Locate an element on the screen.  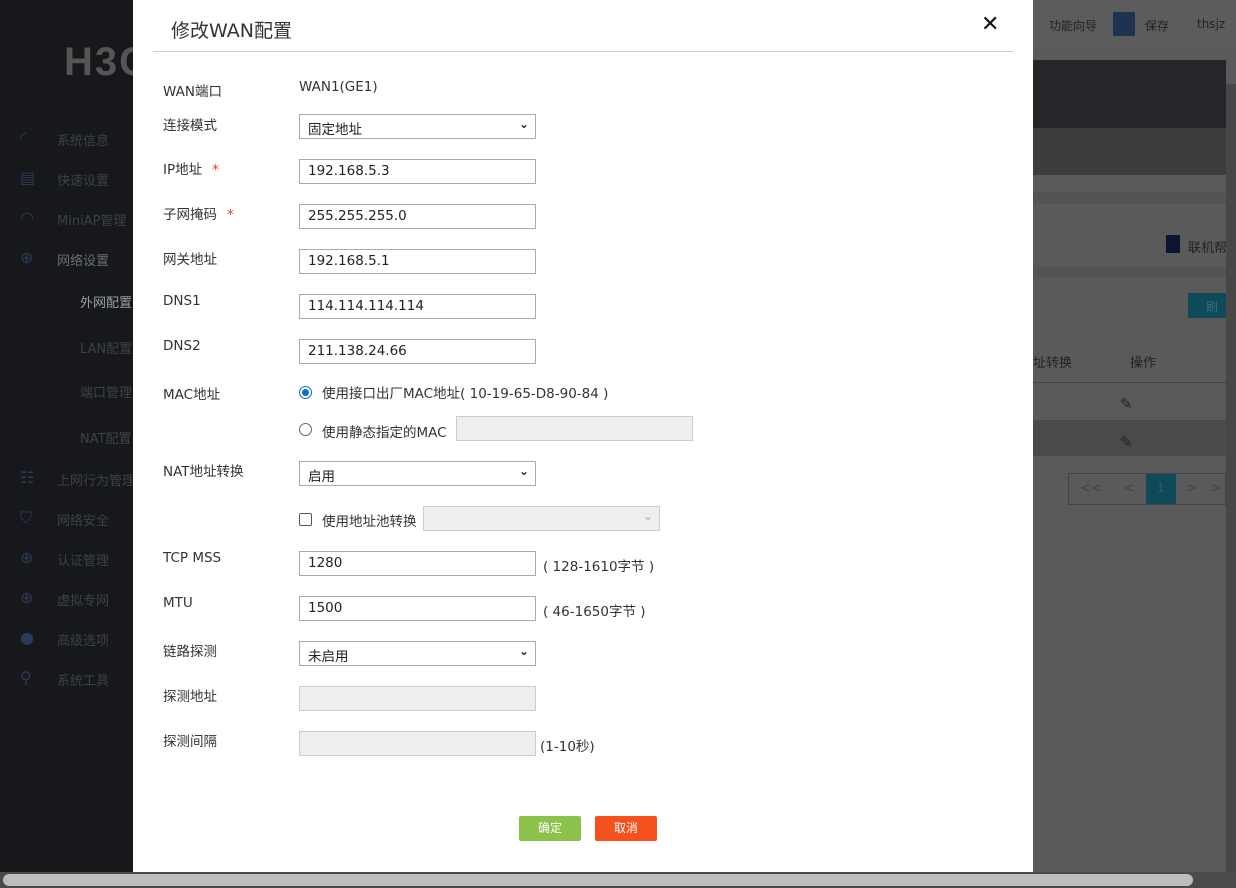
page-first: << is located at coordinates (1090, 489).